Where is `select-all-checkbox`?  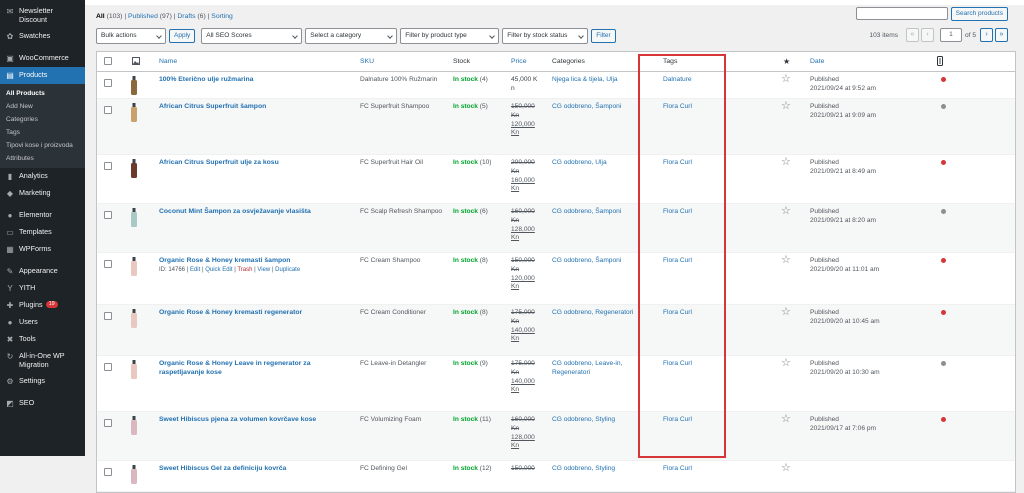 select-all-checkbox is located at coordinates (108, 61).